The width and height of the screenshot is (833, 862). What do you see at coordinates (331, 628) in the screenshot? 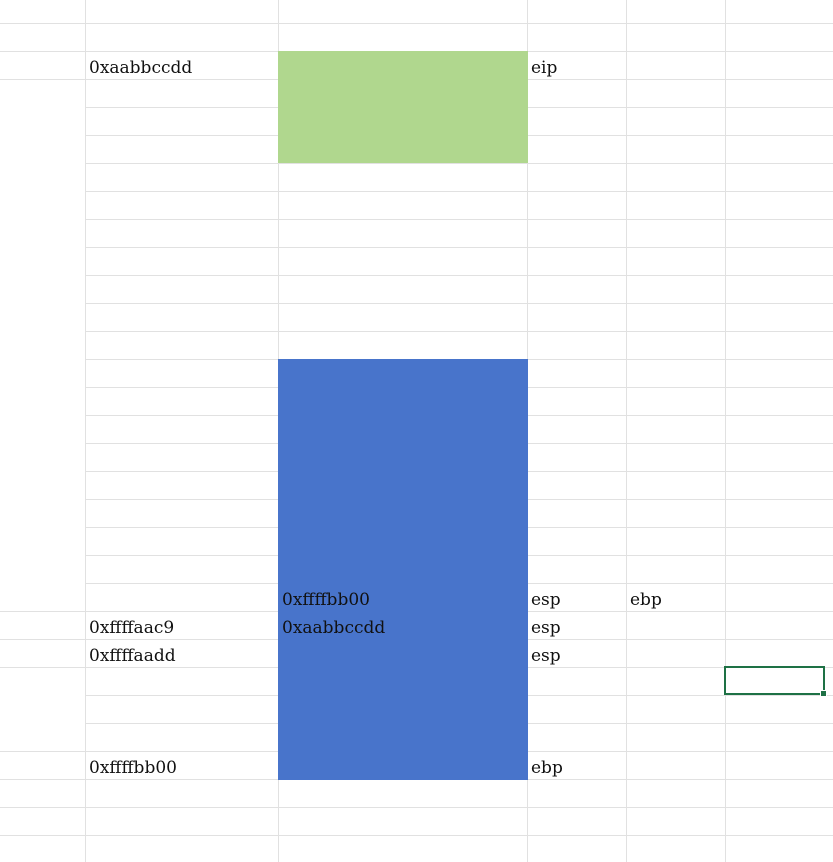
I see `cell-stack-value-row22: 0xaabbccdd` at bounding box center [331, 628].